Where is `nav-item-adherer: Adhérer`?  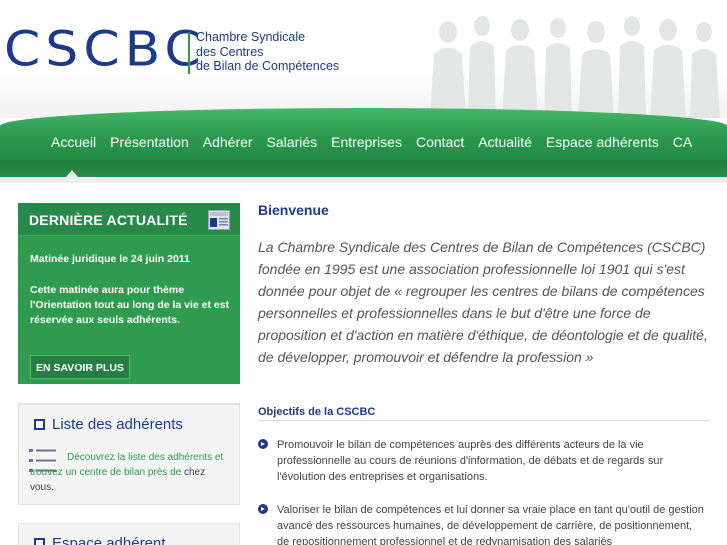 nav-item-adherer: Adhérer is located at coordinates (228, 142).